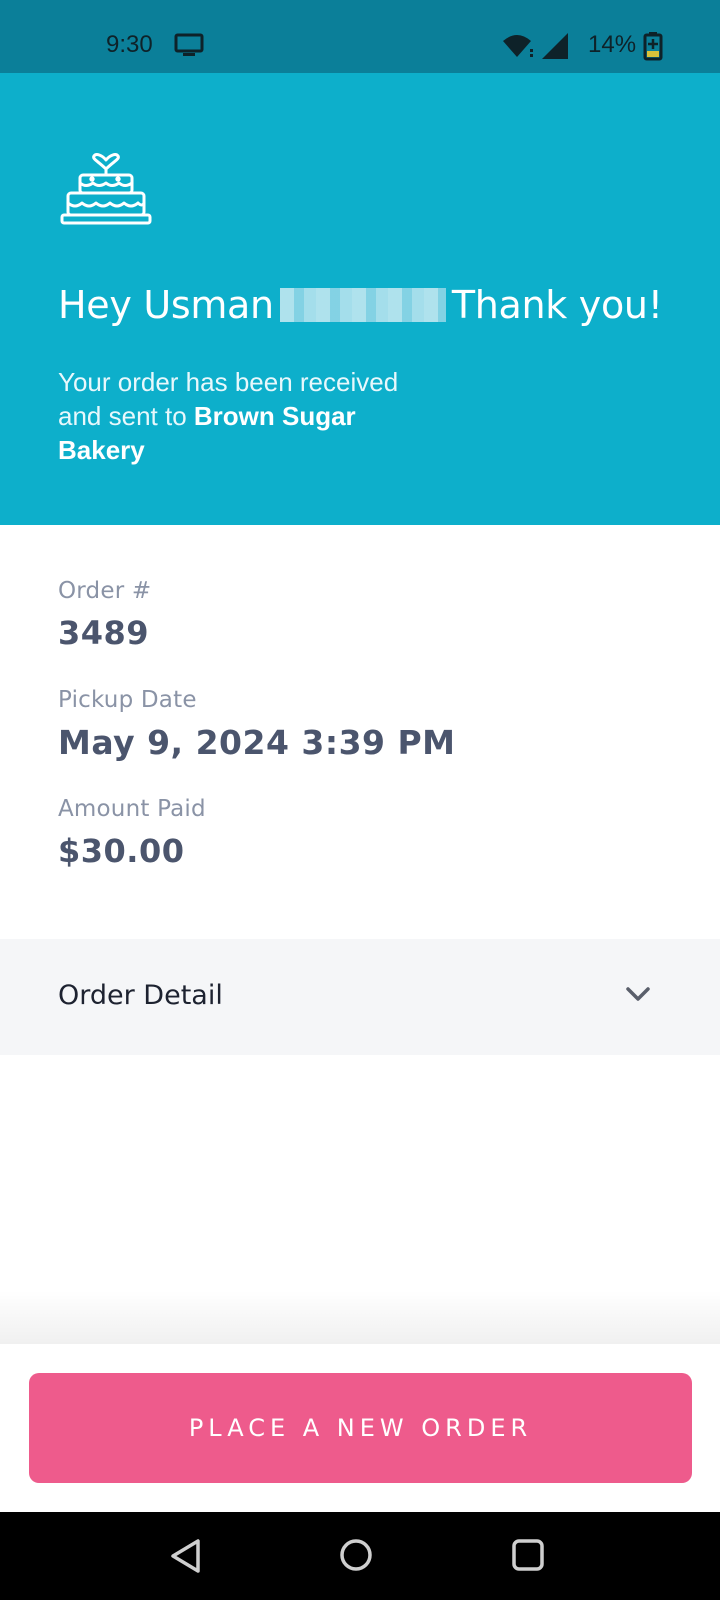  What do you see at coordinates (127, 700) in the screenshot?
I see `pickup-date-label: Pickup Date` at bounding box center [127, 700].